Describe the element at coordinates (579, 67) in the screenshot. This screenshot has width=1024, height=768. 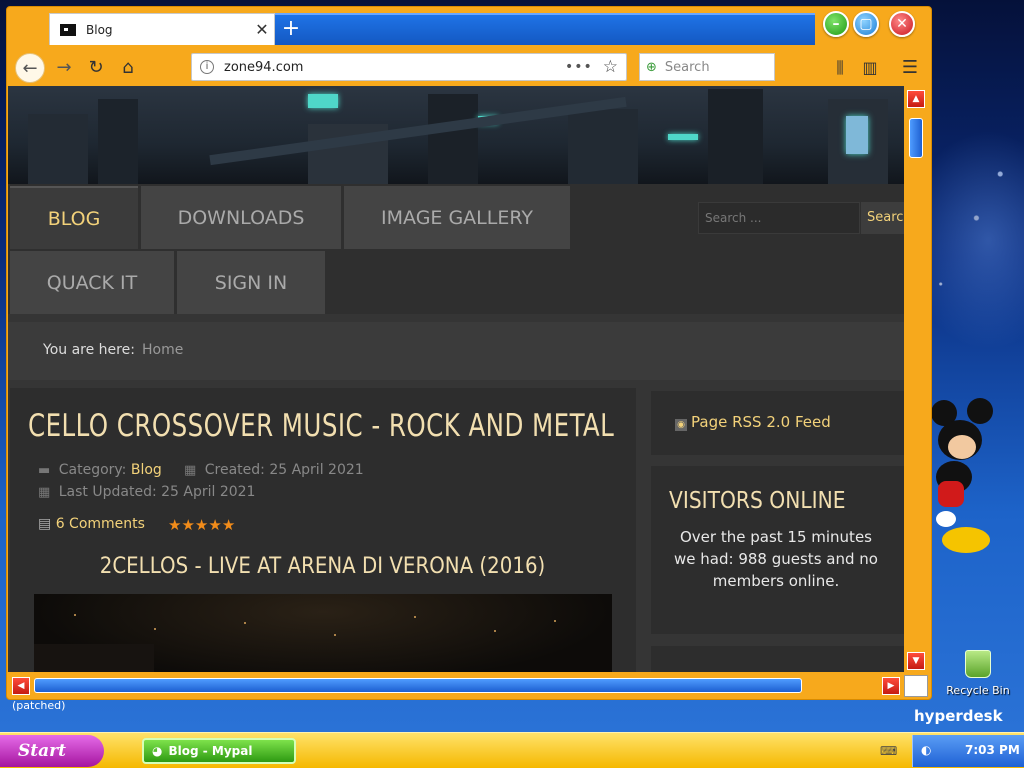
I see `page-actions-icon: •••` at that location.